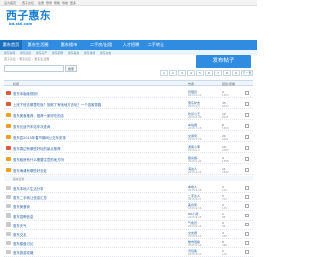 The height and width of the screenshot is (257, 320). Describe the element at coordinates (156, 45) in the screenshot. I see `nav-item-secondhand: 二手转让` at that location.